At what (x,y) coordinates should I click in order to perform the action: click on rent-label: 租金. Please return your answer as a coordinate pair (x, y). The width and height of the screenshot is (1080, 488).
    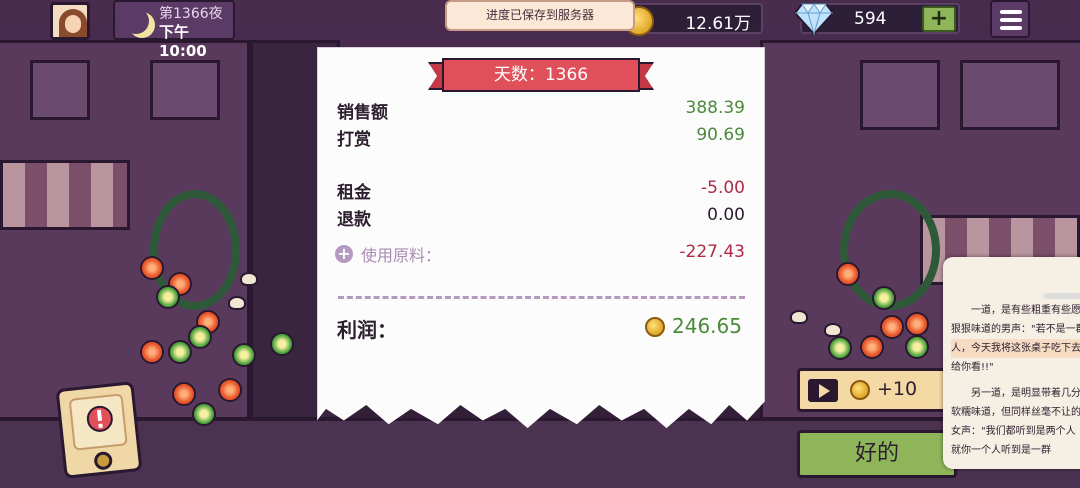
    Looking at the image, I should click on (354, 193).